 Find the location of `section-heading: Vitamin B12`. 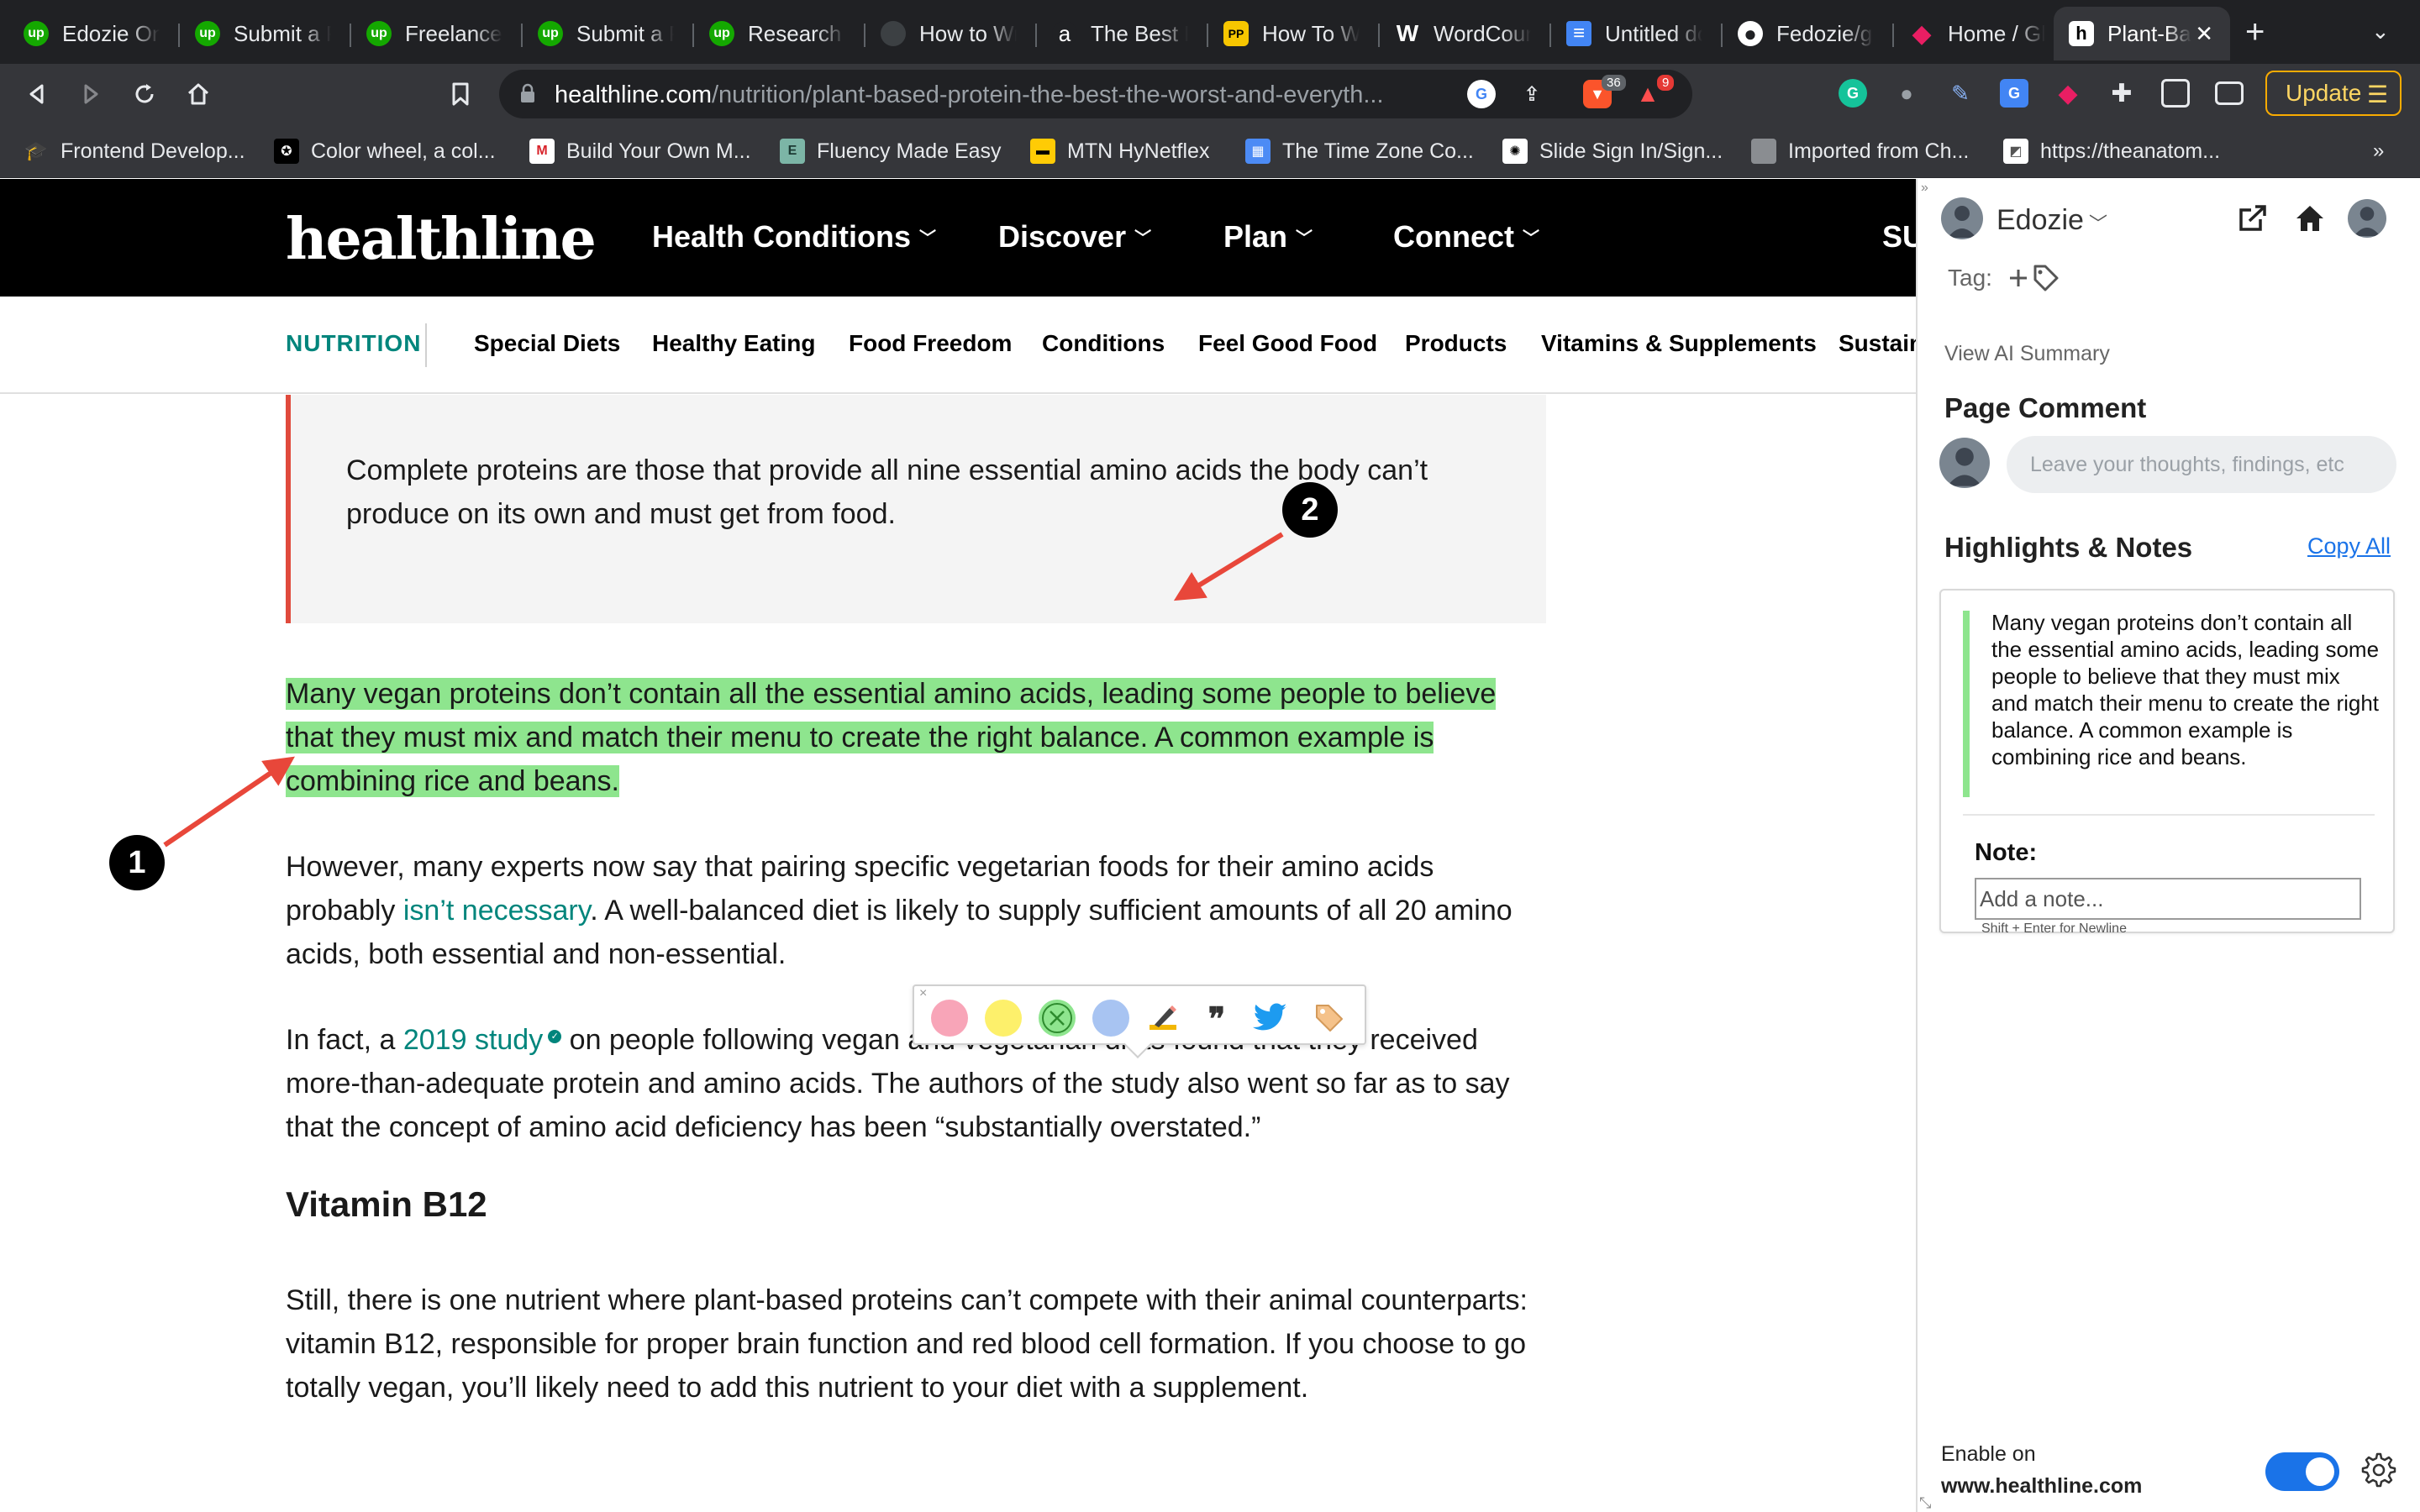

section-heading: Vitamin B12 is located at coordinates (386, 1204).